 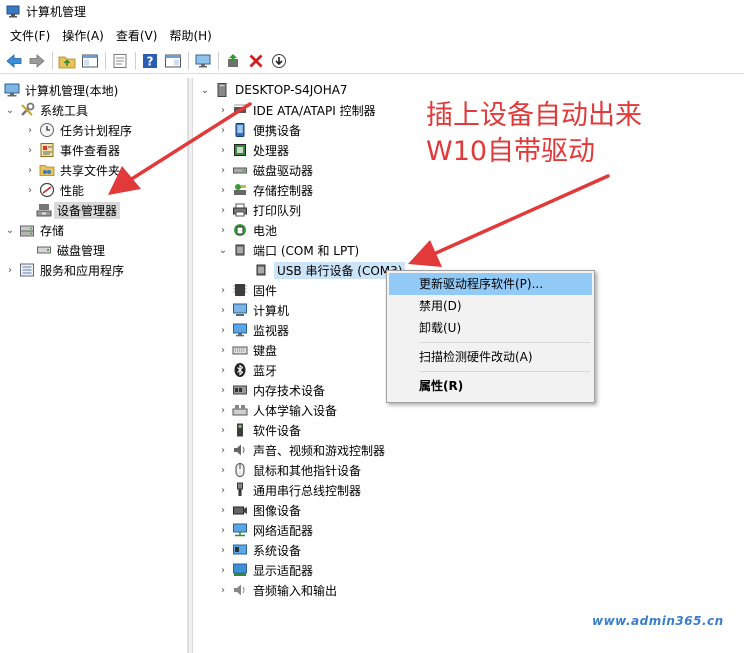 I want to click on device-category: › 监视器, so click(x=253, y=330).